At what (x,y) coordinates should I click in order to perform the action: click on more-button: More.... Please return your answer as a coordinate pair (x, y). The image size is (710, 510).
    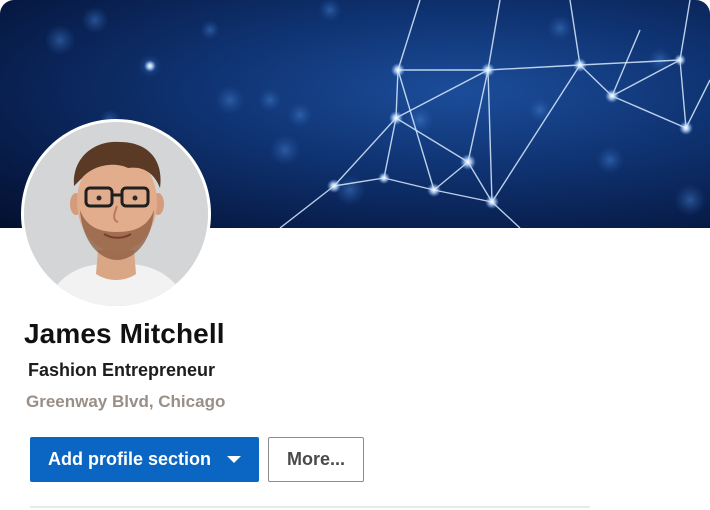
    Looking at the image, I should click on (316, 459).